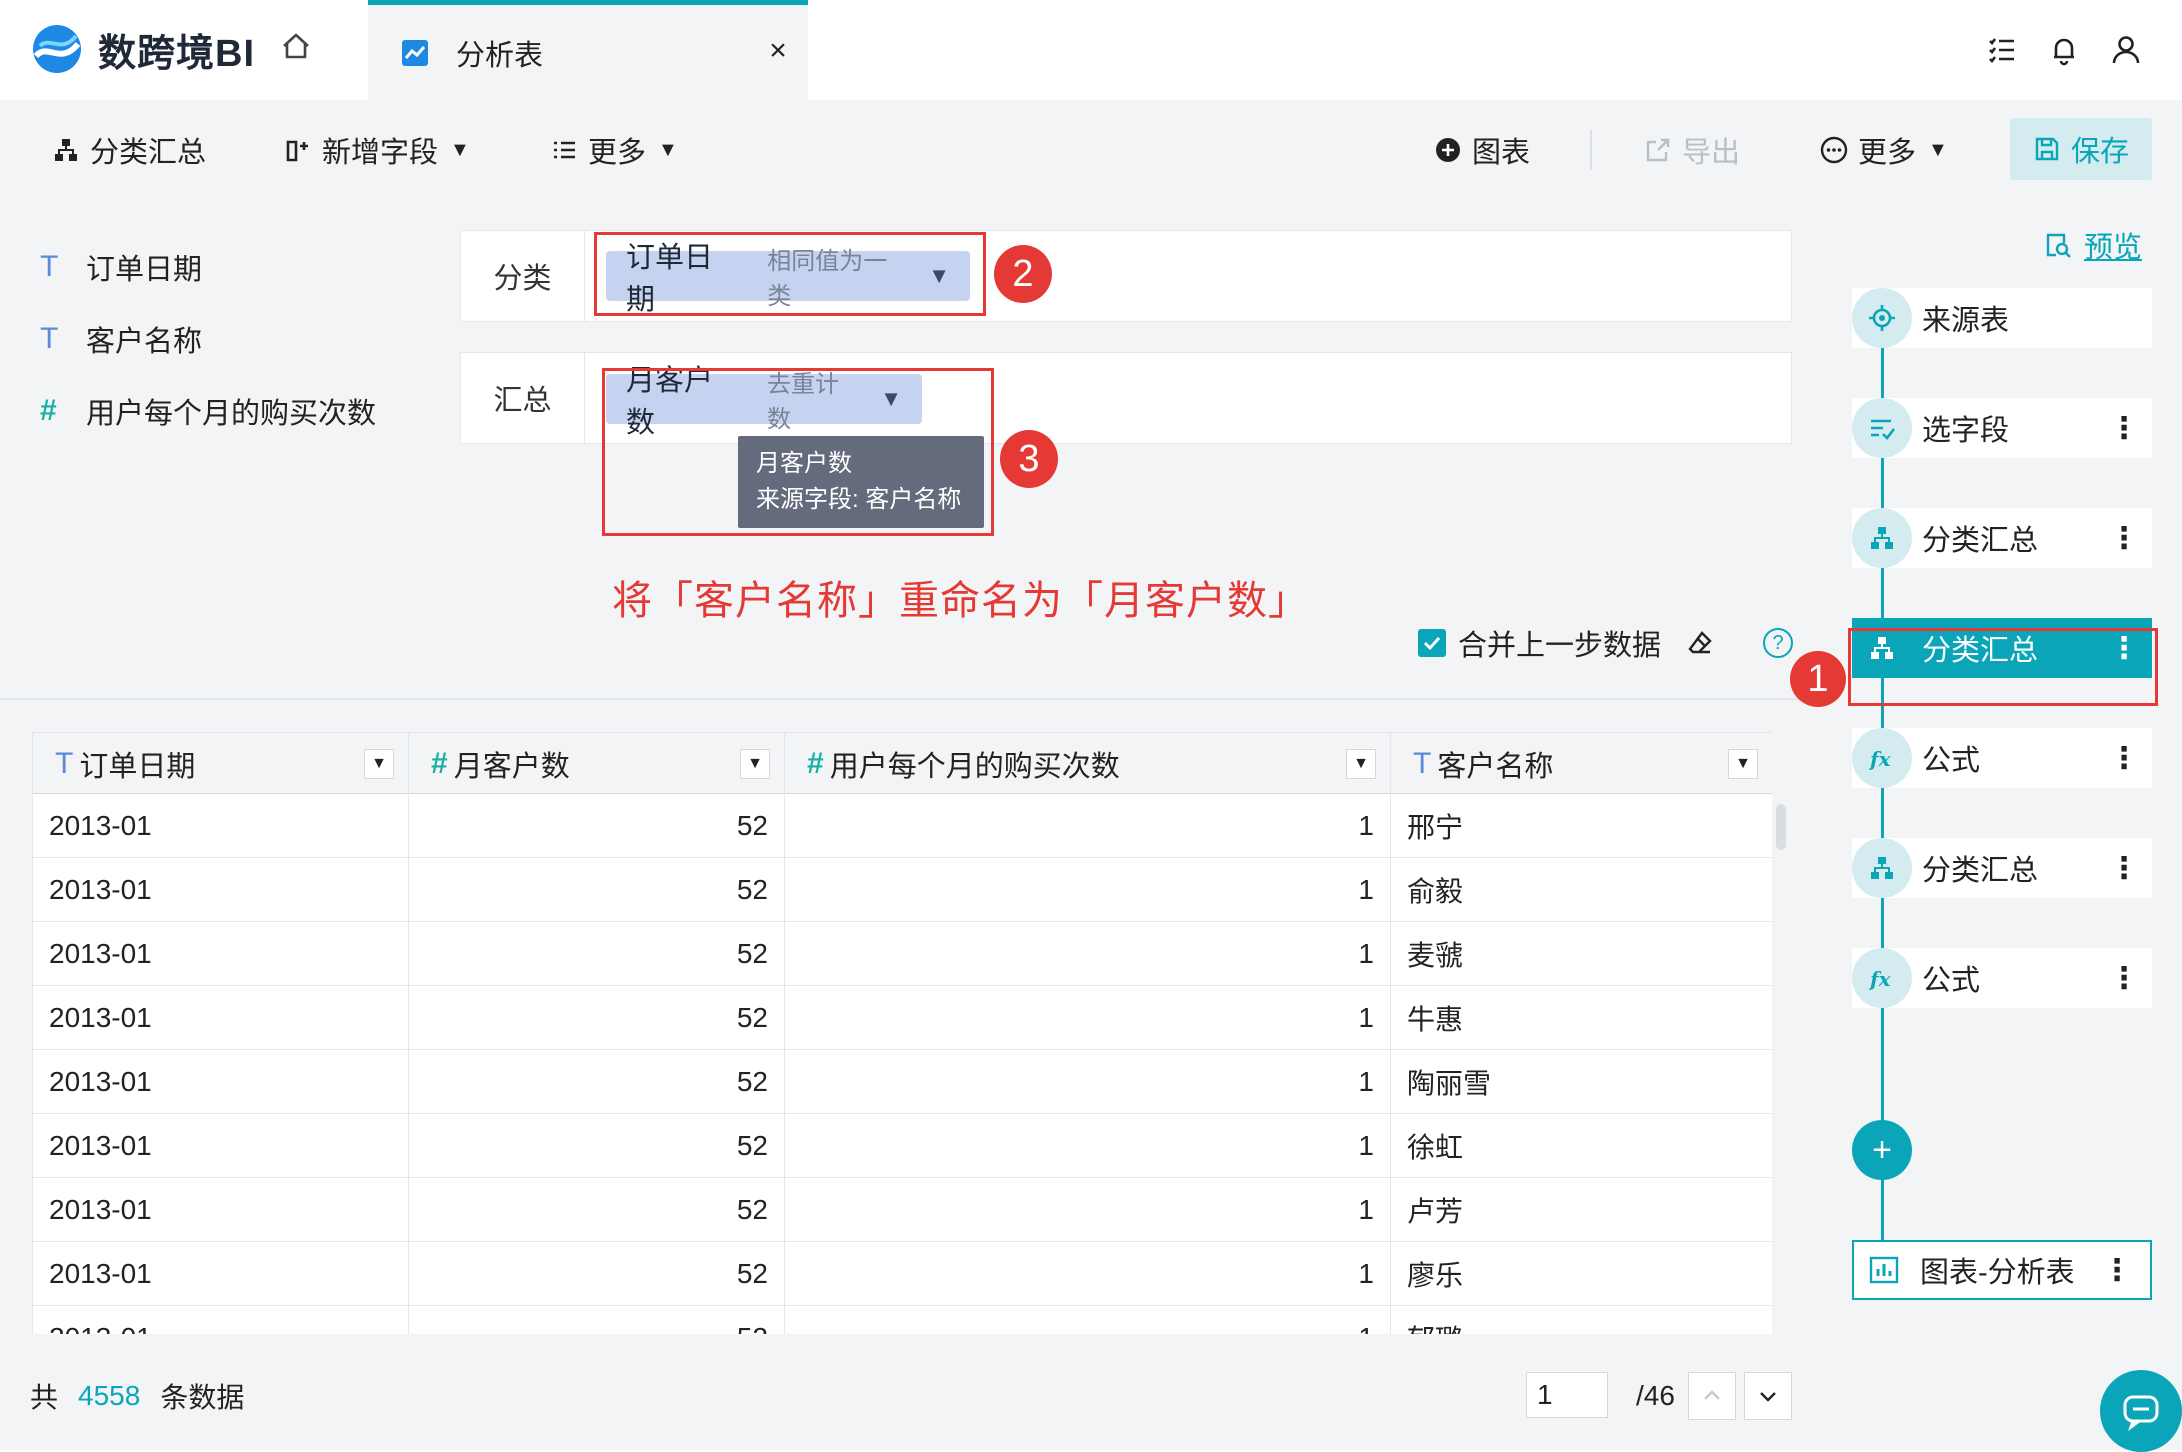  Describe the element at coordinates (2113, 248) in the screenshot. I see `preview-label: 预览` at that location.